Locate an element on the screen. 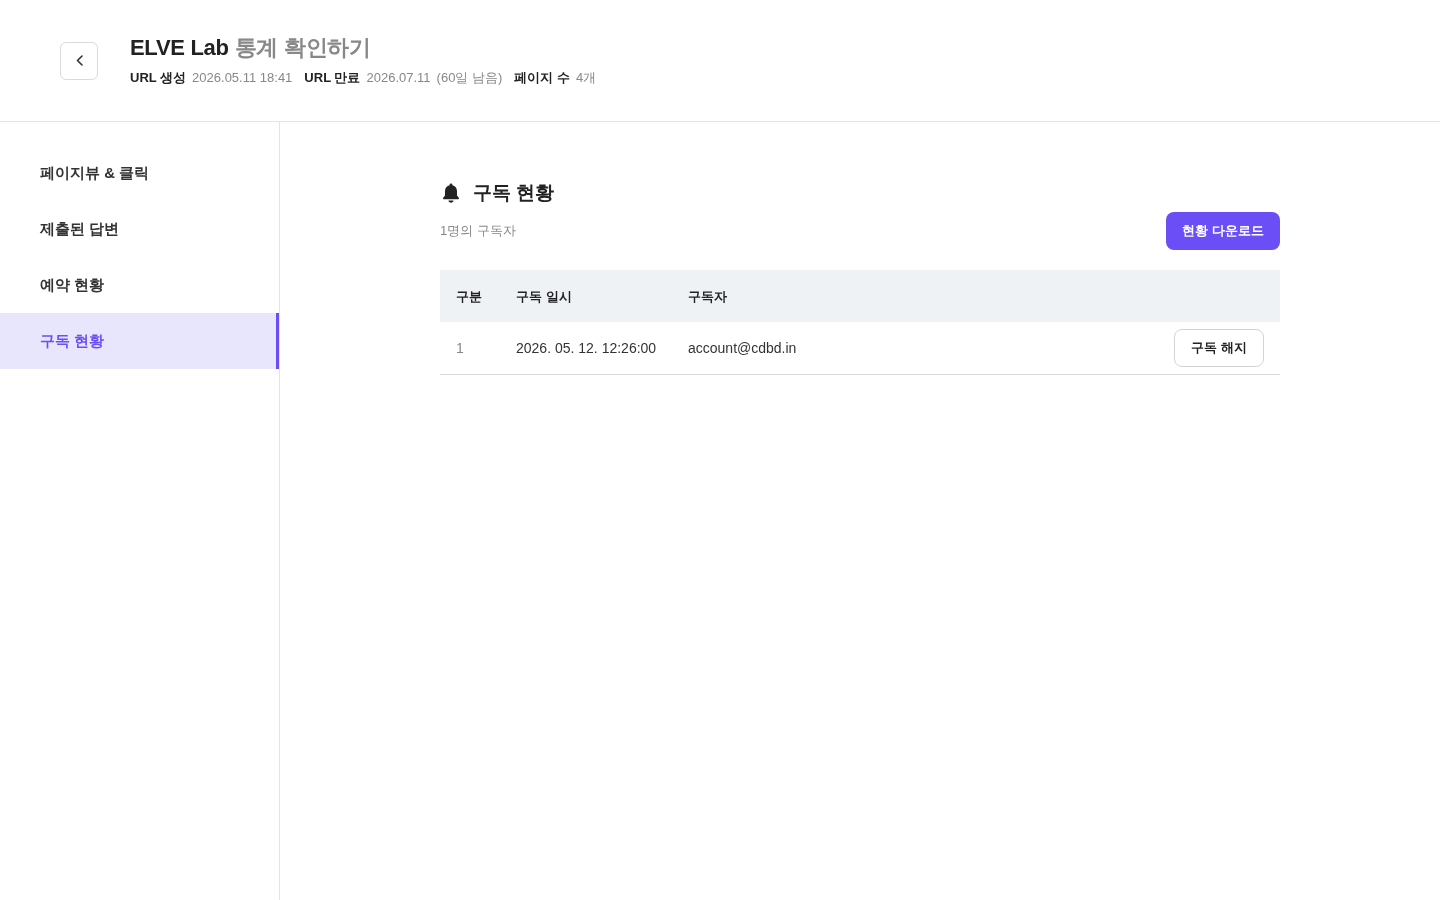 This screenshot has height=900, width=1440. meta-label: URL 만료 is located at coordinates (332, 77).